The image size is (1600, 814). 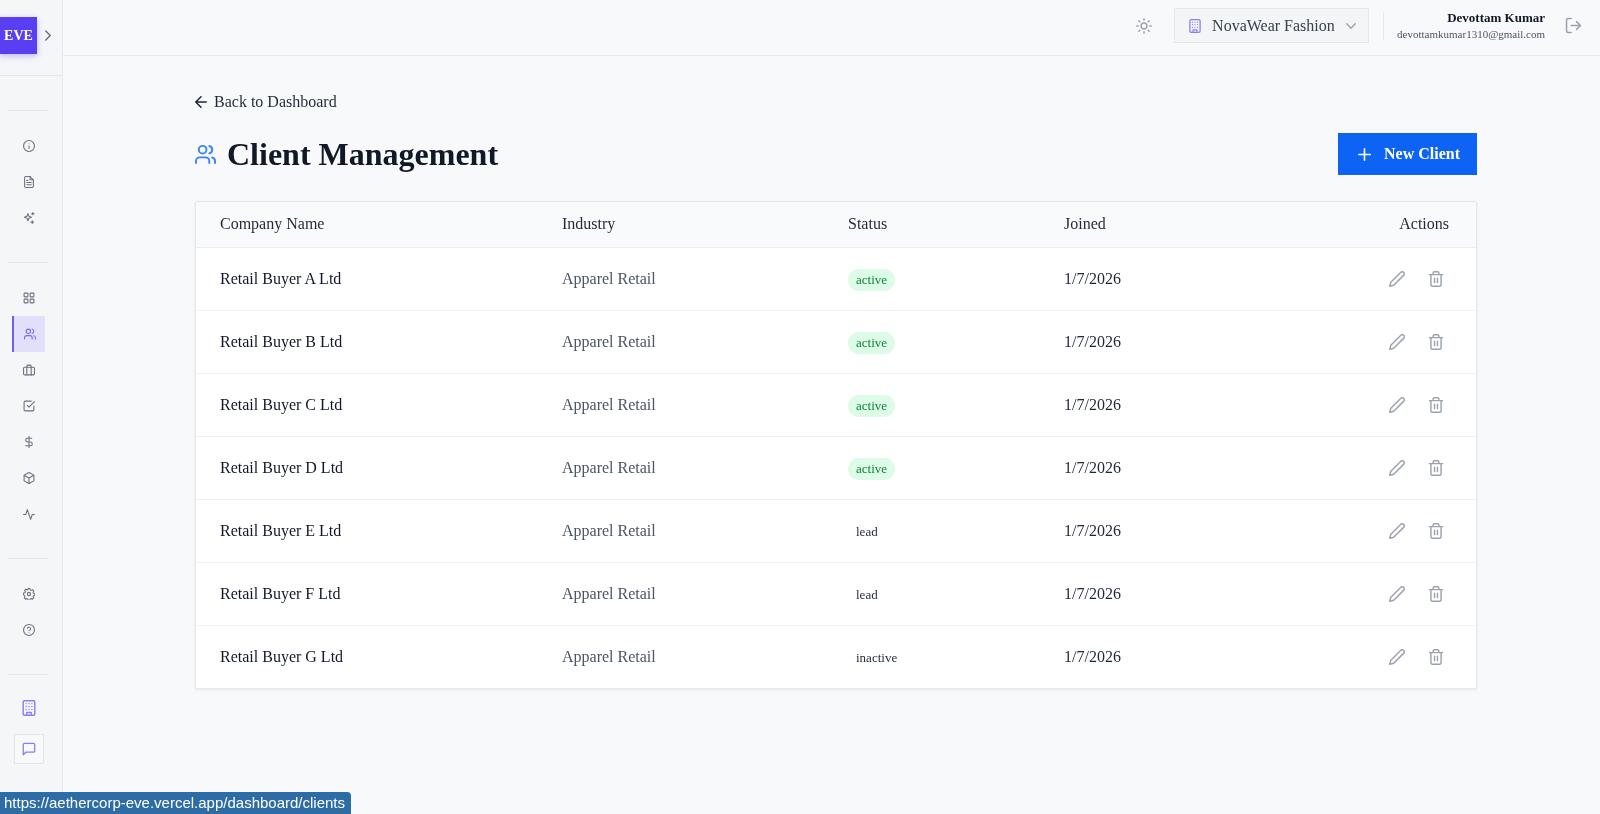 What do you see at coordinates (1495, 17) in the screenshot?
I see `user-name: Devottam Kumar` at bounding box center [1495, 17].